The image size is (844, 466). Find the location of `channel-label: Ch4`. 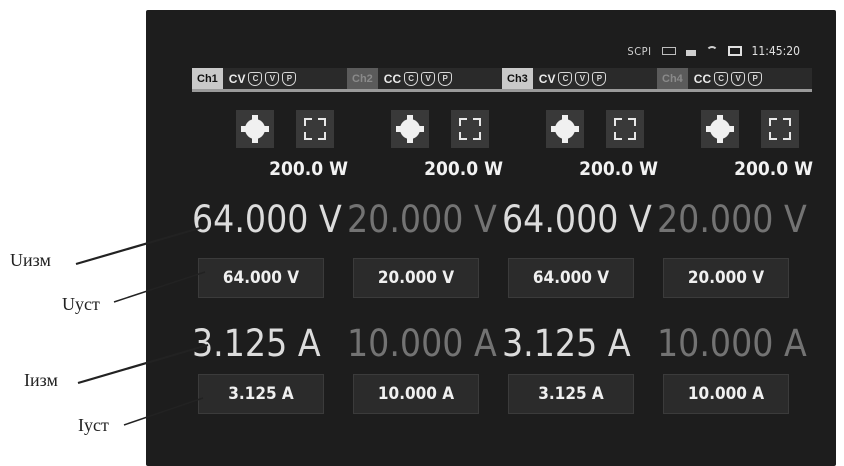

channel-label: Ch4 is located at coordinates (672, 78).